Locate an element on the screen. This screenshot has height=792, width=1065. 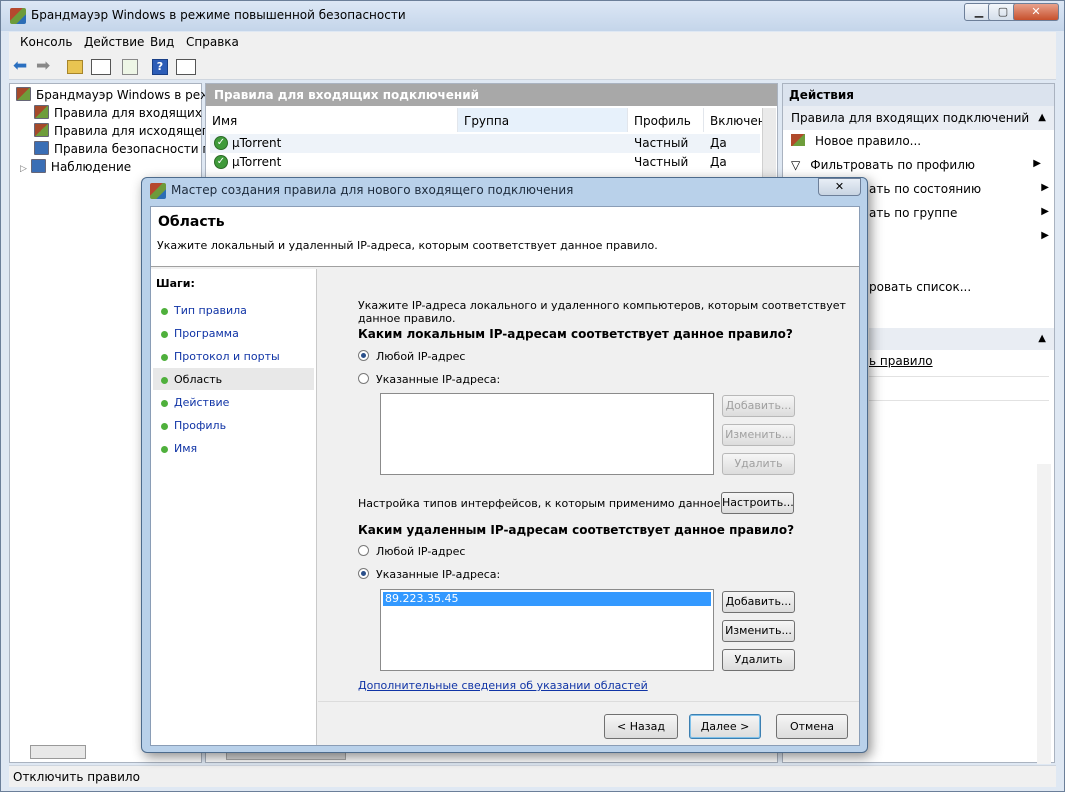
tree-item-root: Брандмауэр Windows в режим is located at coordinates (122, 96).